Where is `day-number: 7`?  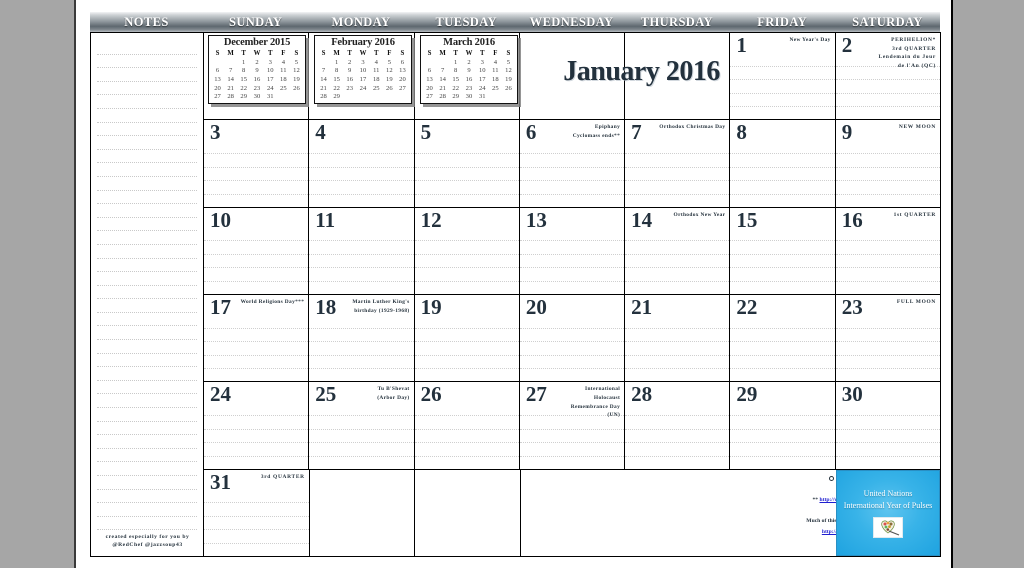
day-number: 7 is located at coordinates (636, 132).